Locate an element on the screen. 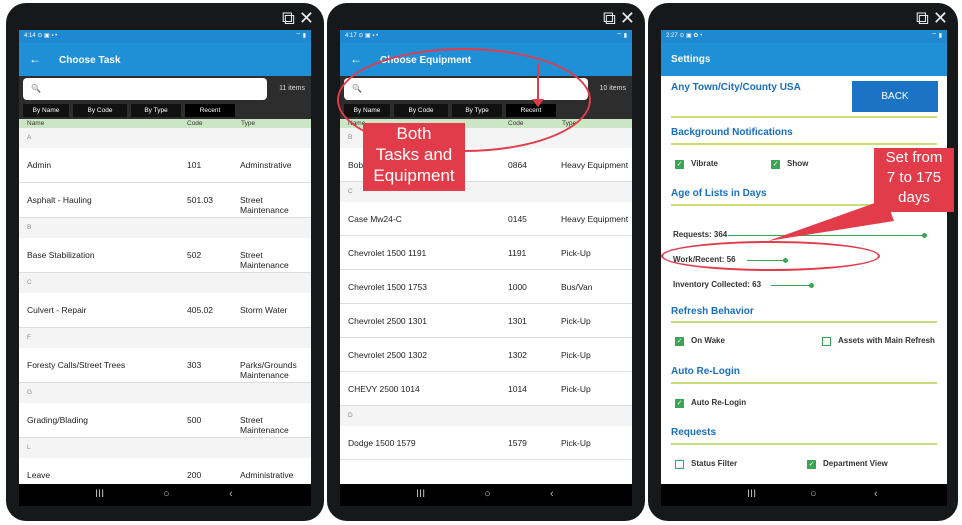  page-title: Settings is located at coordinates (691, 59).